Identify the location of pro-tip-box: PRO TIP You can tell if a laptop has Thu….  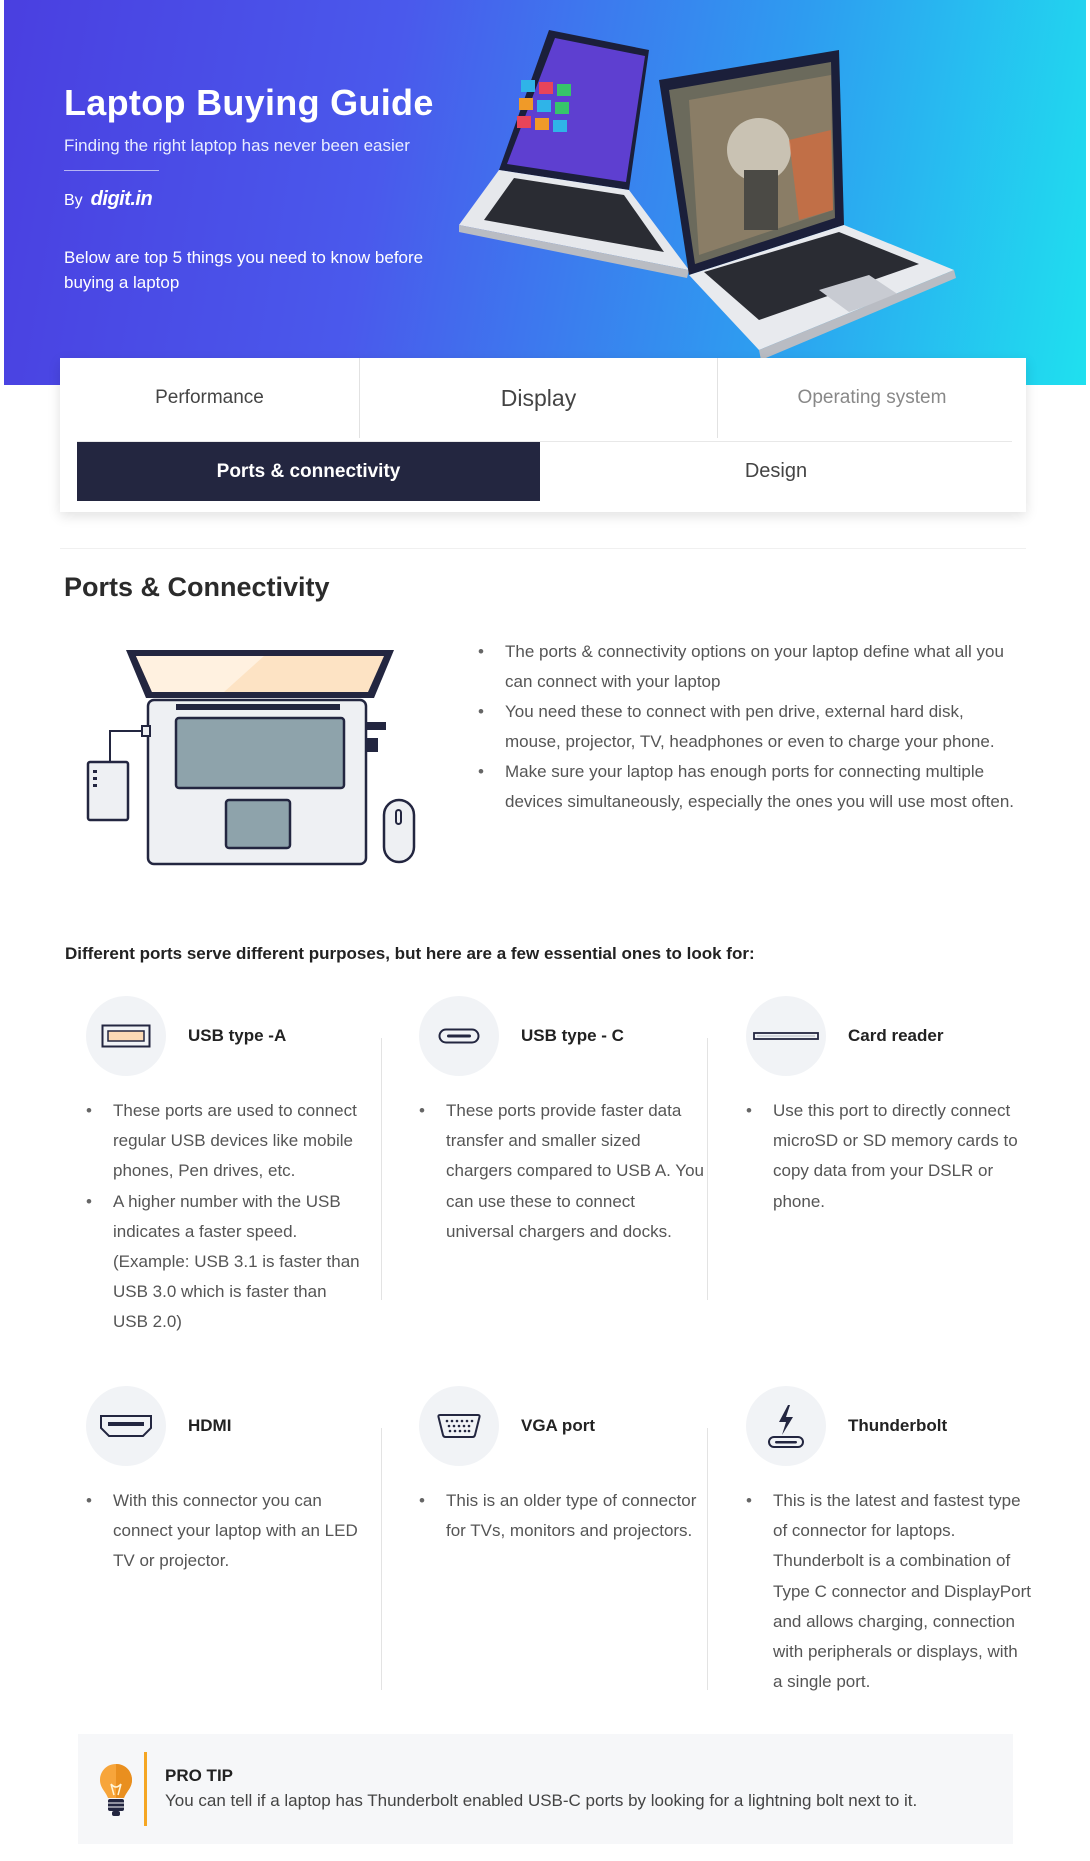
(545, 1789).